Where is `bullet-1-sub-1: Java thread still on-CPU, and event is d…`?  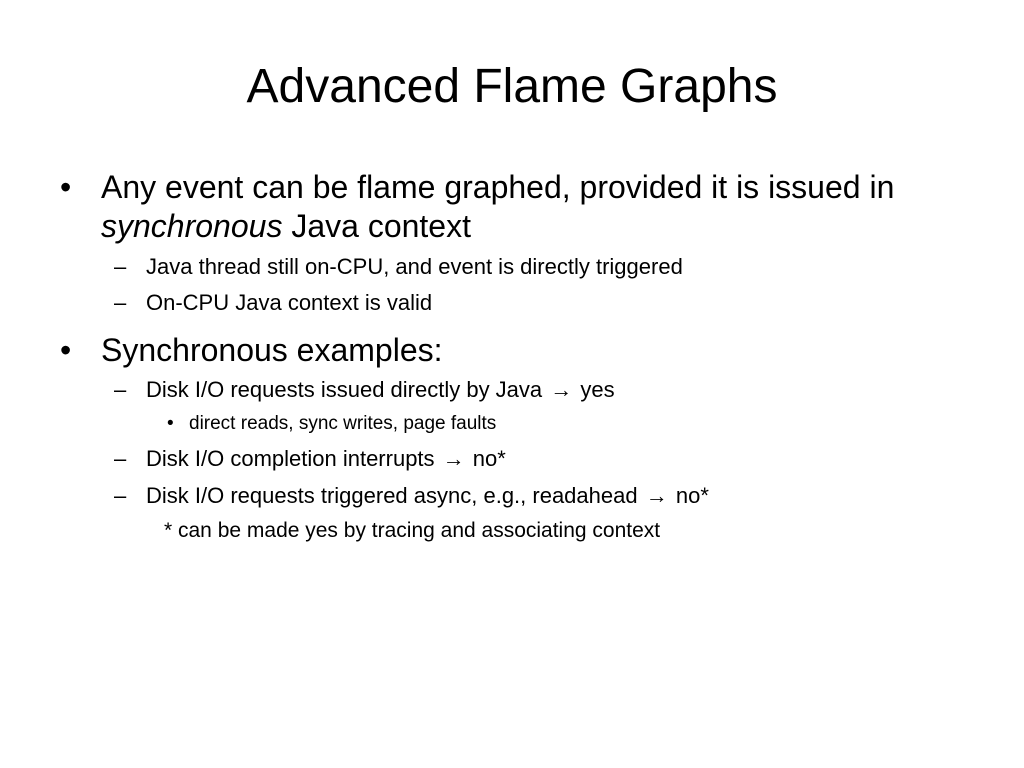
bullet-1-sub-1: Java thread still on-CPU, and event is d… is located at coordinates (414, 266).